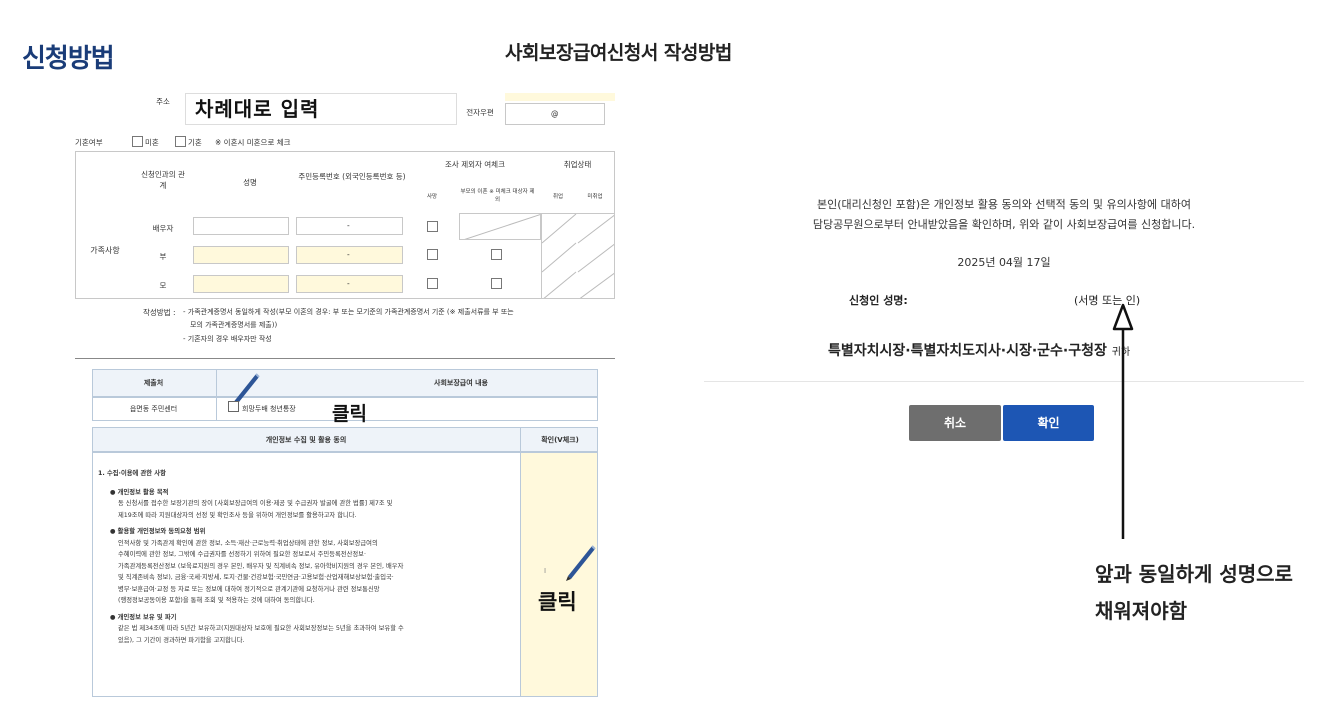 The image size is (1318, 703). I want to click on addressee: 특별자치시장·특별자치도지사·시장·군수·구청장 귀하, so click(979, 350).